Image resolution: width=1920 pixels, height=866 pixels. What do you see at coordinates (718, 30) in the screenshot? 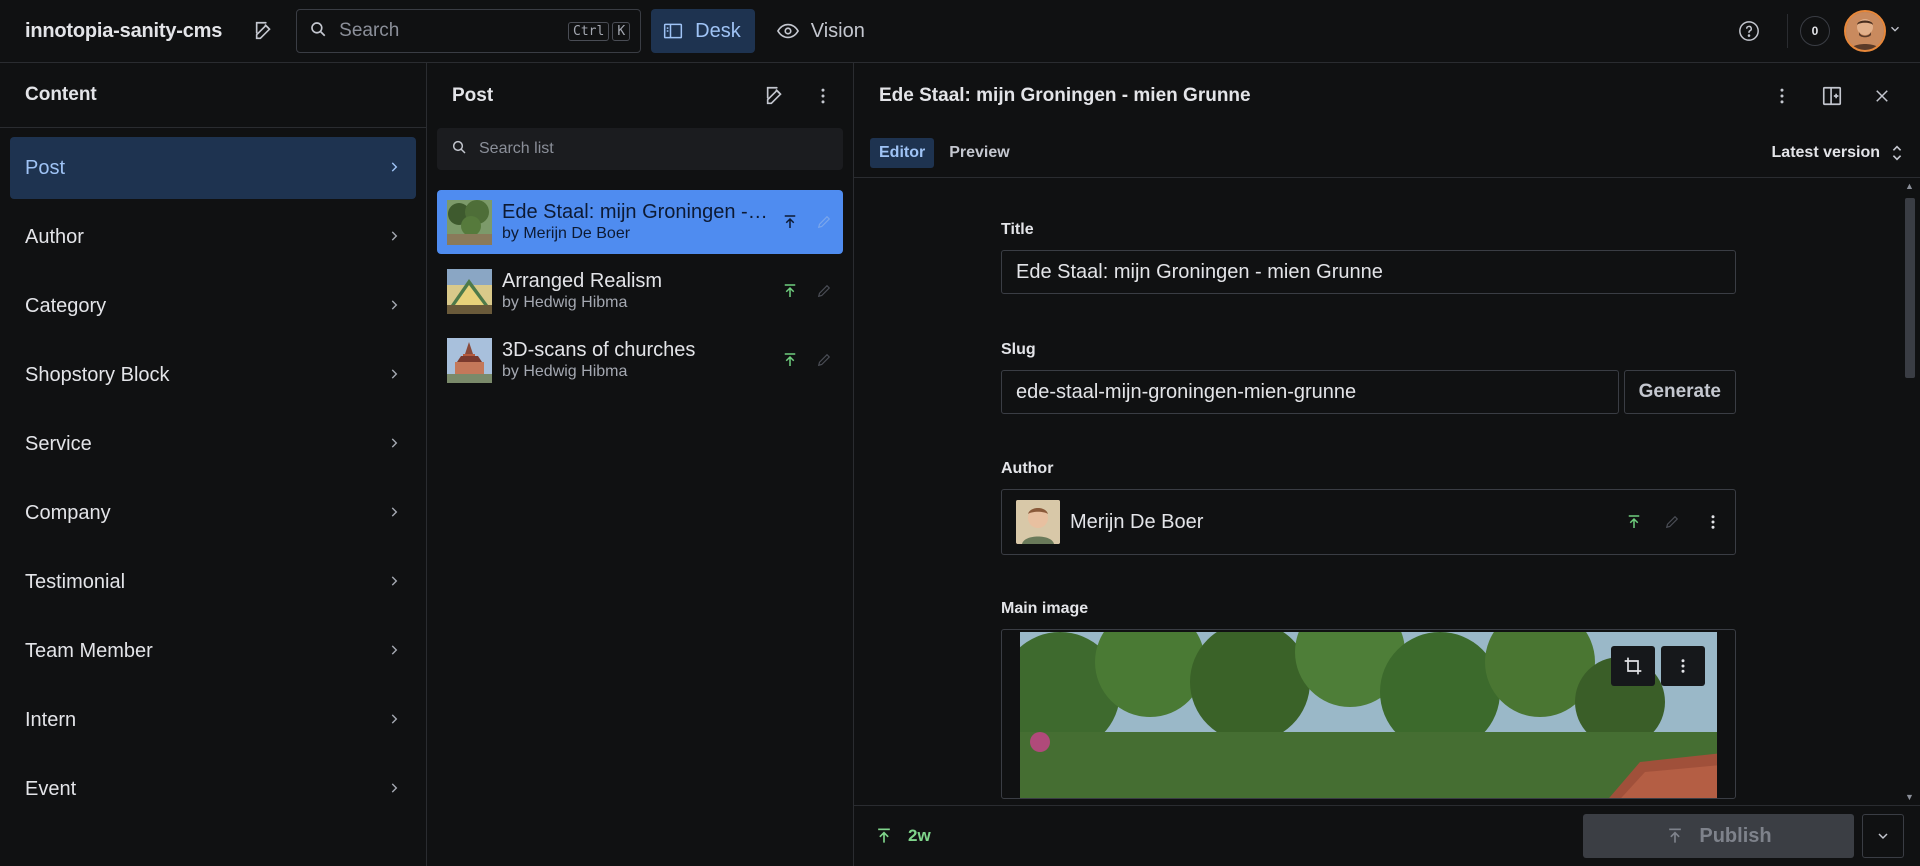
I see `tool-desk-label: Desk` at bounding box center [718, 30].